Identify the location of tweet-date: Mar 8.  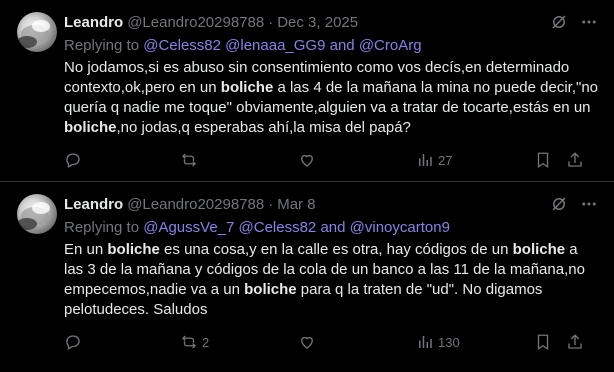
(296, 204).